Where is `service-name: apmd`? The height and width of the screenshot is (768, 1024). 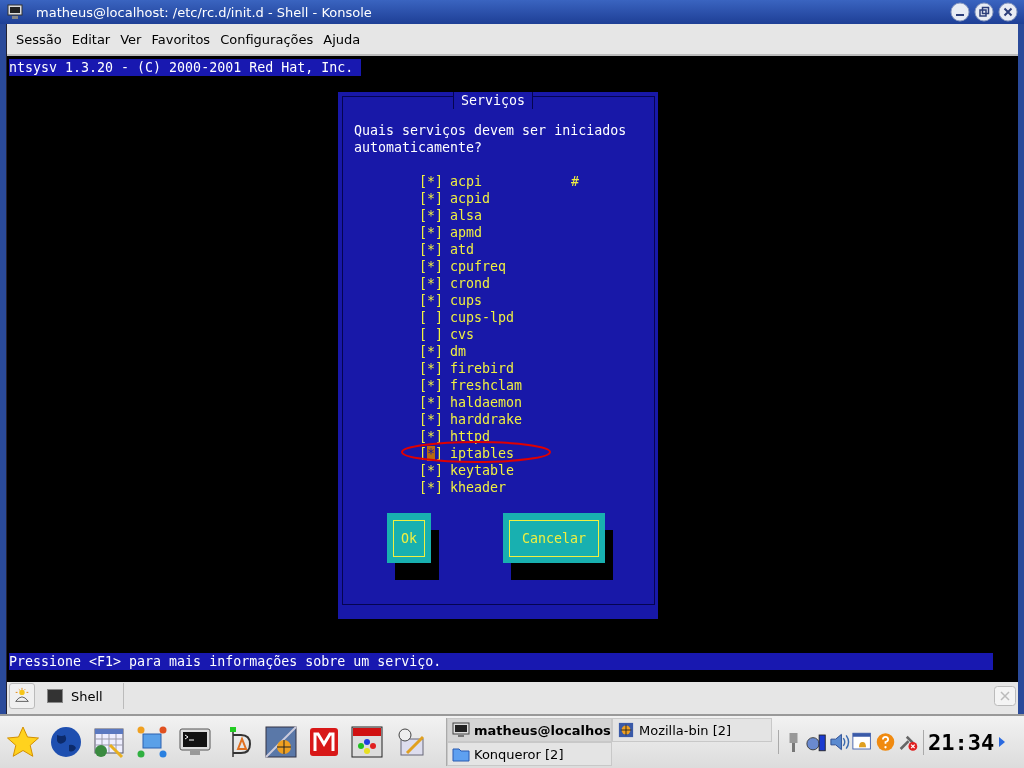 service-name: apmd is located at coordinates (466, 232).